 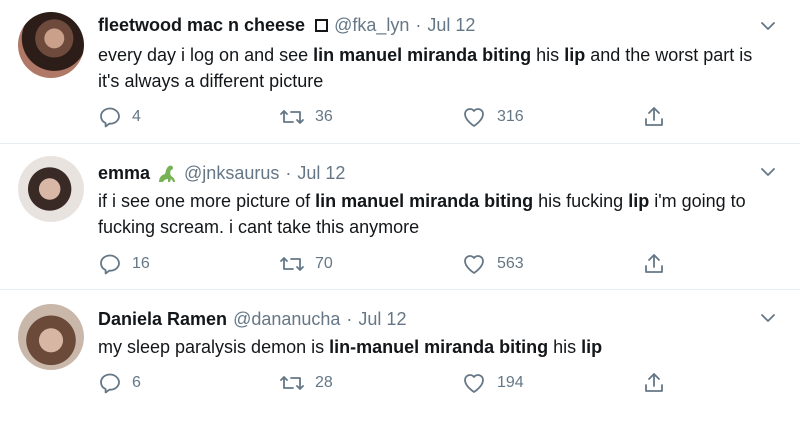 I want to click on like-button: 316, so click(x=492, y=117).